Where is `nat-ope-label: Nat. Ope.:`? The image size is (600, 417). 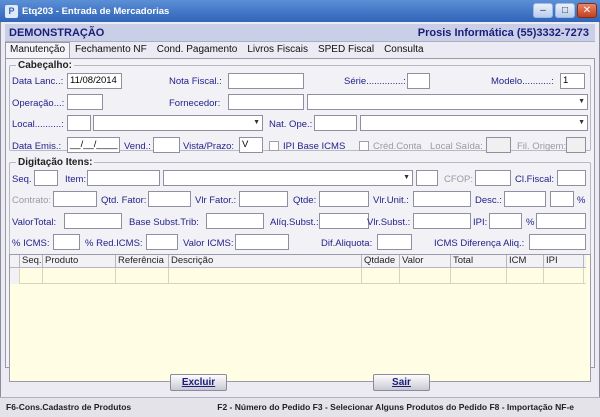 nat-ope-label: Nat. Ope.: is located at coordinates (291, 124).